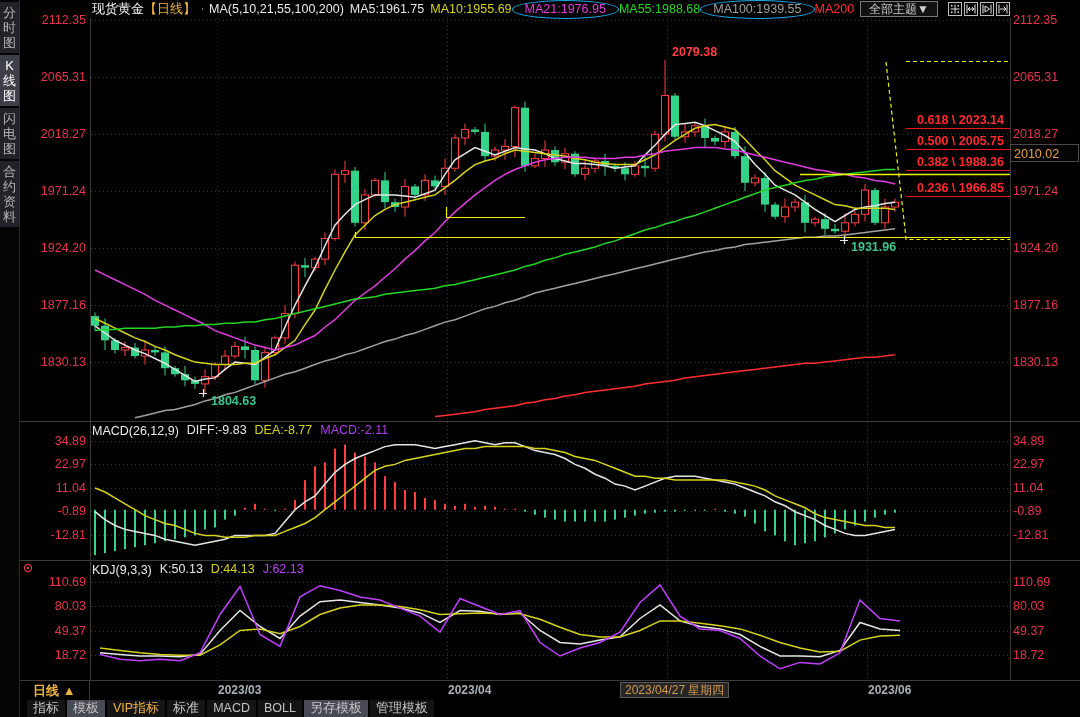 The image size is (1080, 717). Describe the element at coordinates (118, 9) in the screenshot. I see `instrument-title: 现货黄金` at that location.